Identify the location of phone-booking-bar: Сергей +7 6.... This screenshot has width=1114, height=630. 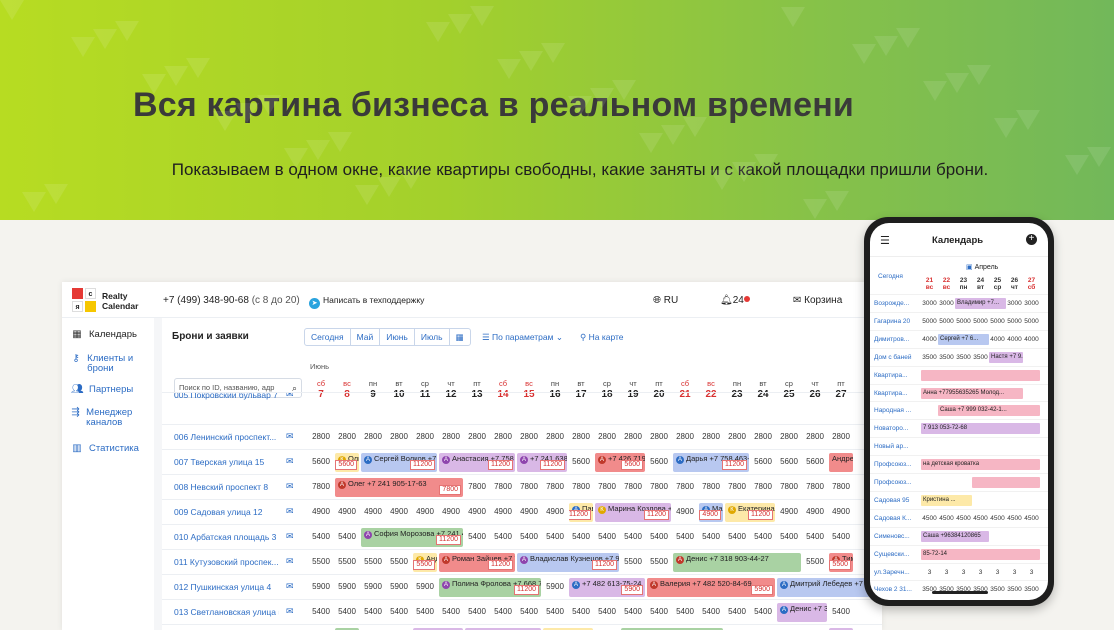
(963, 339).